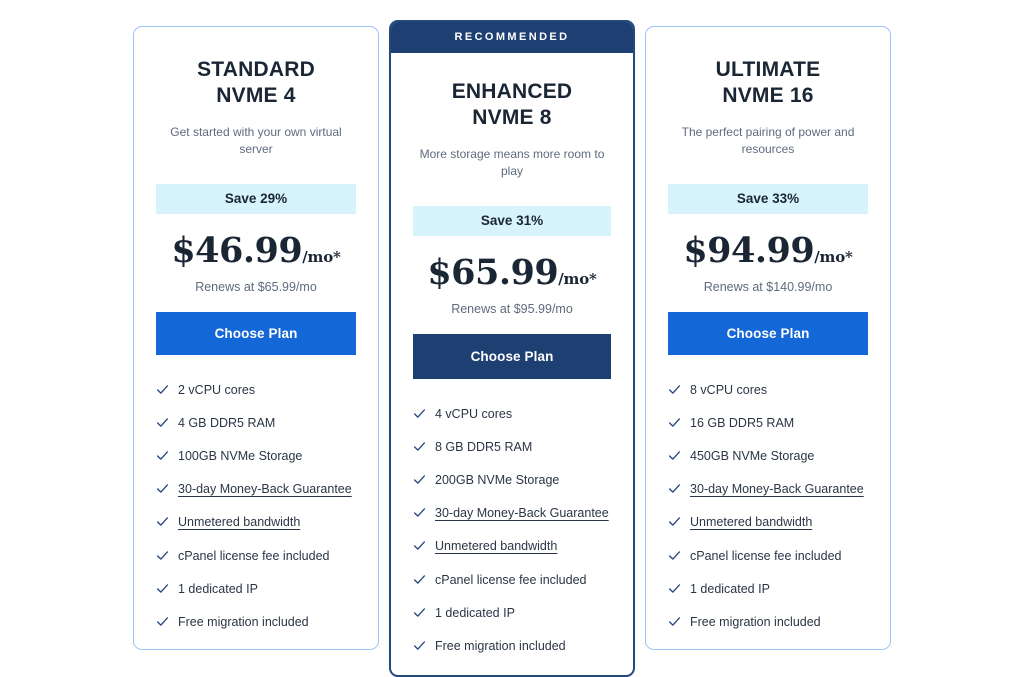 This screenshot has width=1024, height=677. I want to click on plan-title-line1: ENHANCED, so click(512, 91).